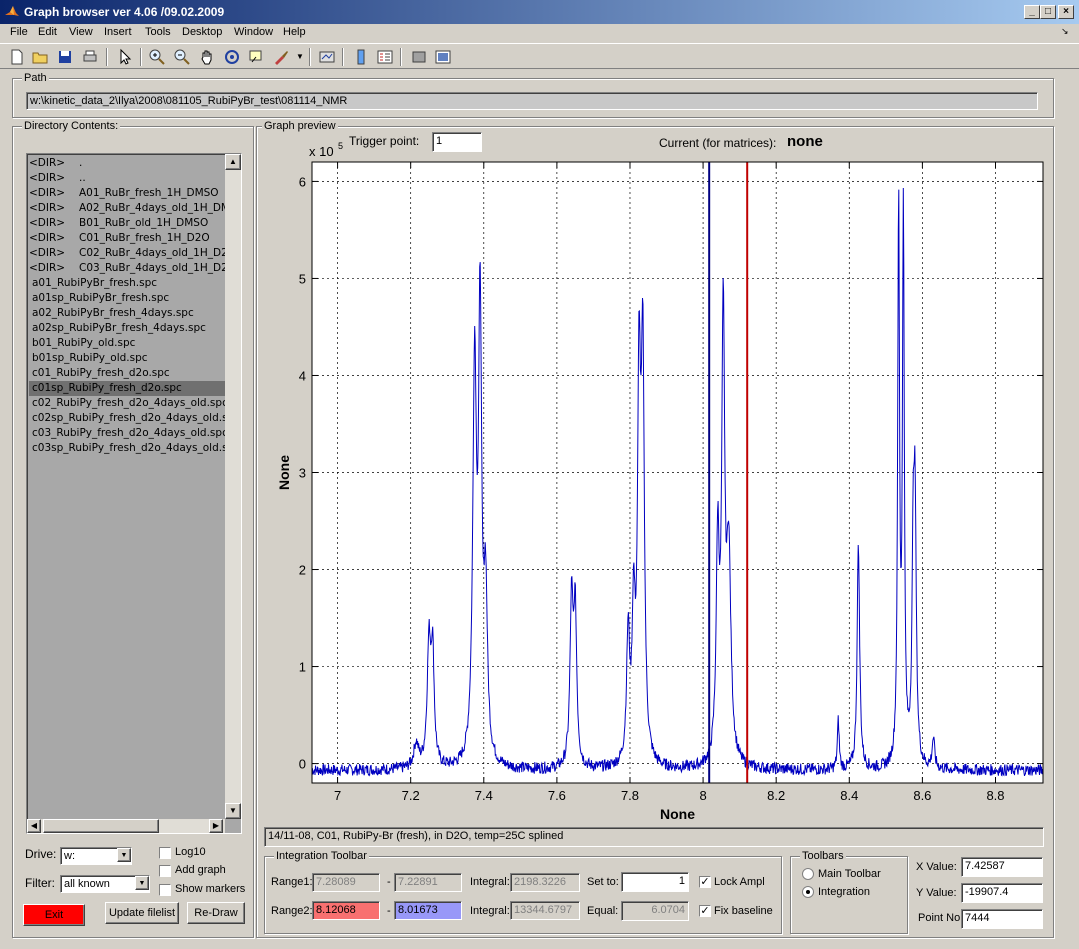  I want to click on list-item: c02sp_RubiPy_fresh_d2o_4days_old.spc, so click(127, 418).